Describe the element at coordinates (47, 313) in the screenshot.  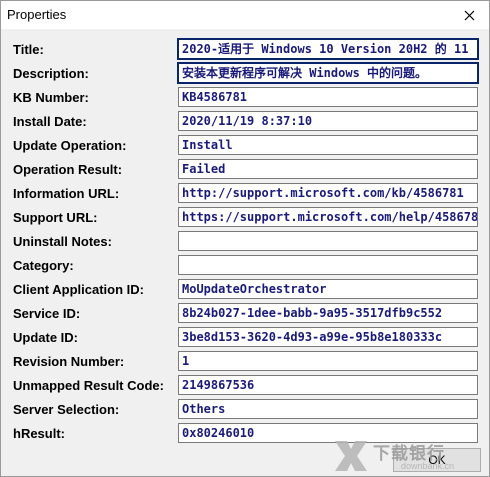
I see `service-id-label: Service ID:` at that location.